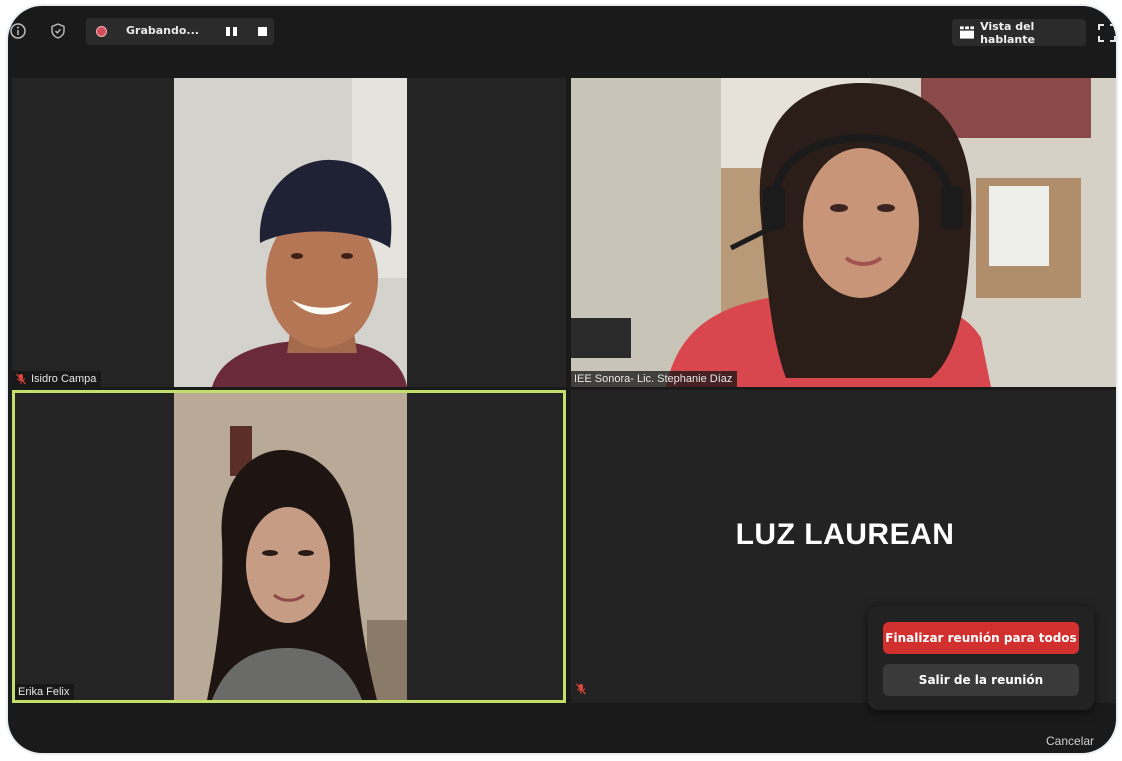  What do you see at coordinates (562, 32) in the screenshot?
I see `top-toolbar: Grabando... Vista del hablante` at bounding box center [562, 32].